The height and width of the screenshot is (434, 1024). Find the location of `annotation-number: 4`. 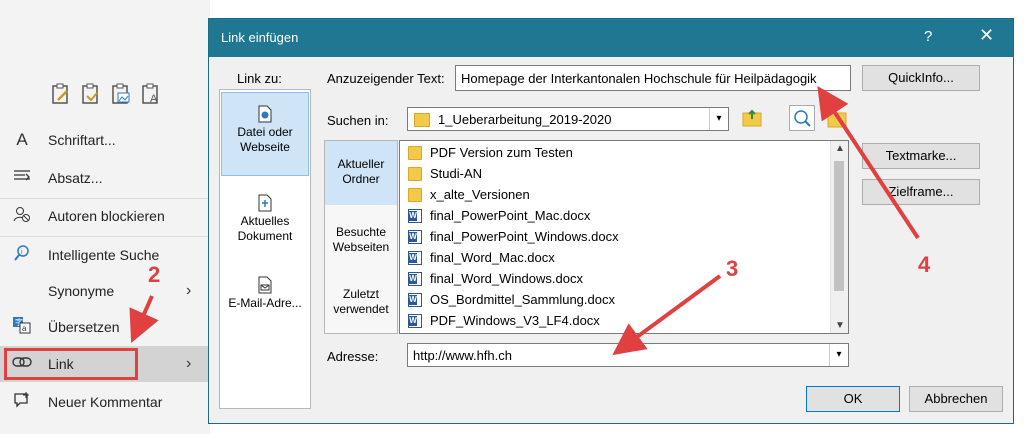

annotation-number: 4 is located at coordinates (924, 264).